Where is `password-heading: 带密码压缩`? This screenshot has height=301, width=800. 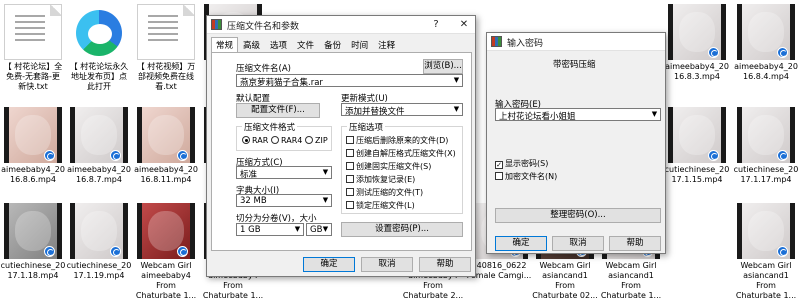
password-heading: 带密码压缩 is located at coordinates (574, 65).